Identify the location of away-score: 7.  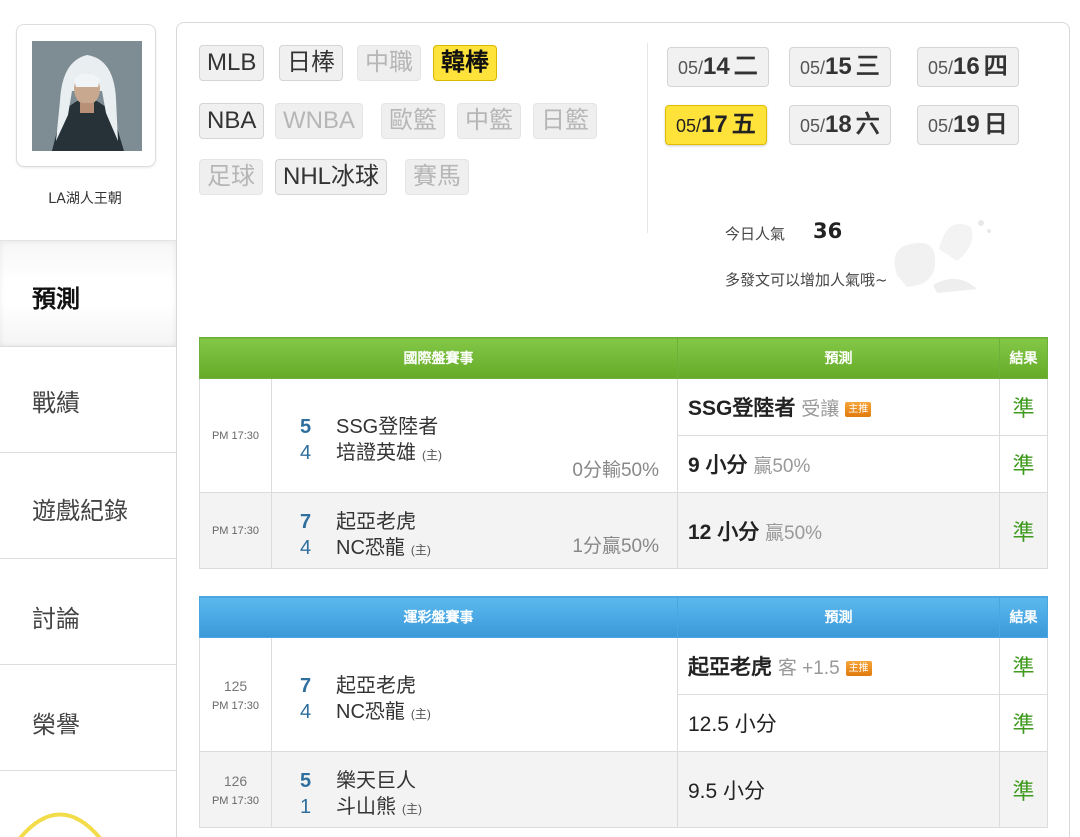
(306, 685).